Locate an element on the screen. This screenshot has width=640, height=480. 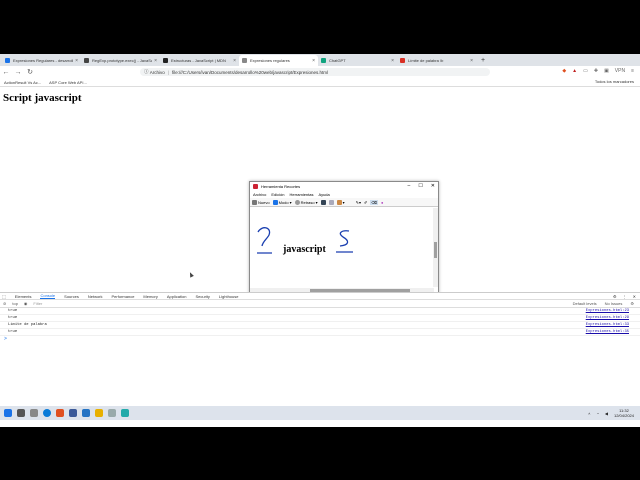
chevron-up-icon: ˄ is located at coordinates (589, 413).